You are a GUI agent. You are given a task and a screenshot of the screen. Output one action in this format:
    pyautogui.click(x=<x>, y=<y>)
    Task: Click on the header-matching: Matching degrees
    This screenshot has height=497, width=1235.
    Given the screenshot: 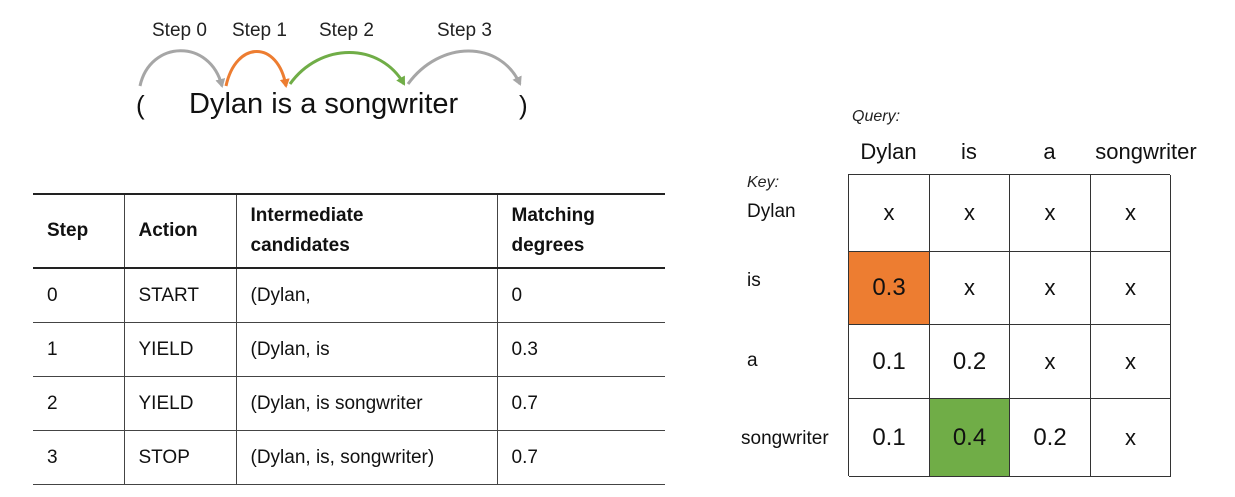 What is the action you would take?
    pyautogui.click(x=580, y=231)
    